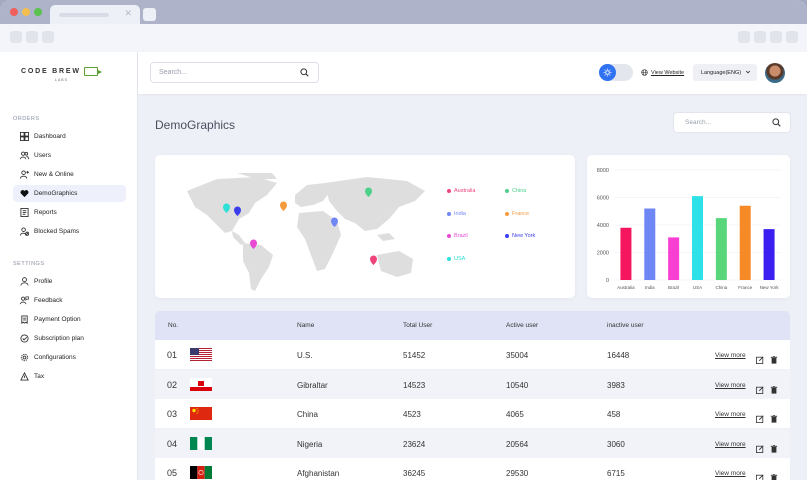 This screenshot has width=807, height=480. Describe the element at coordinates (14, 12) in the screenshot. I see `close-window-button` at that location.